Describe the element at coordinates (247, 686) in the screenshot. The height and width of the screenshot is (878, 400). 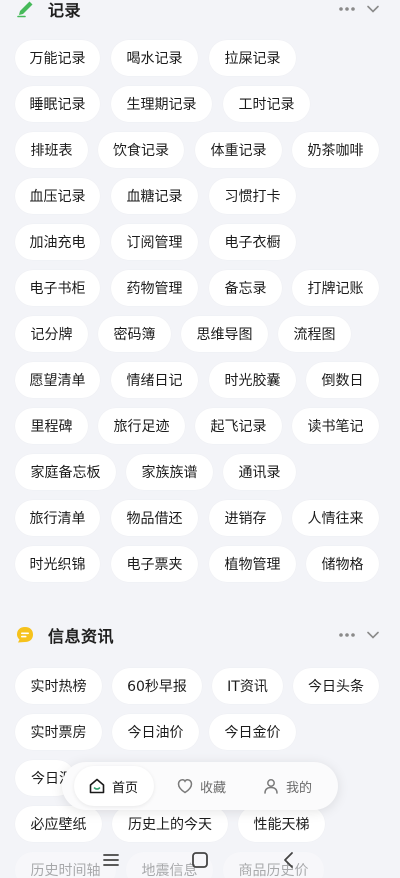
I see `info-chip: IT资讯` at that location.